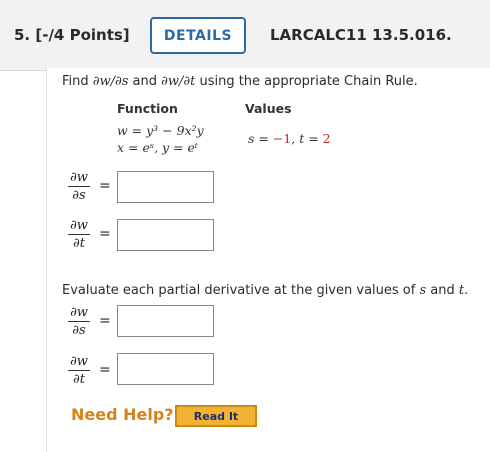  I want to click on values-header: Values, so click(268, 108).